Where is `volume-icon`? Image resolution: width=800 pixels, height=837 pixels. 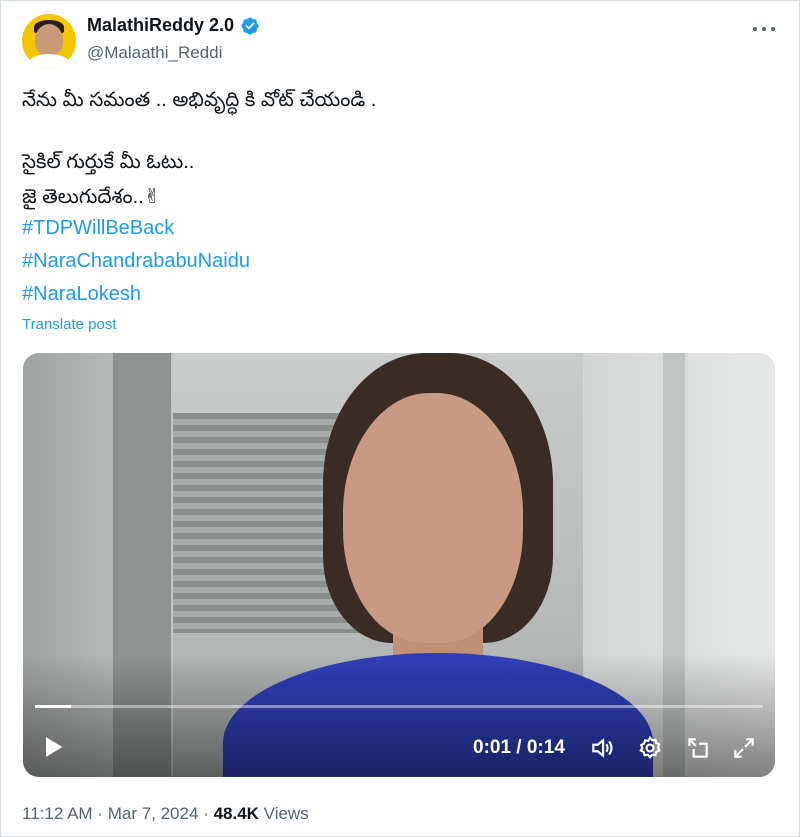 volume-icon is located at coordinates (602, 748).